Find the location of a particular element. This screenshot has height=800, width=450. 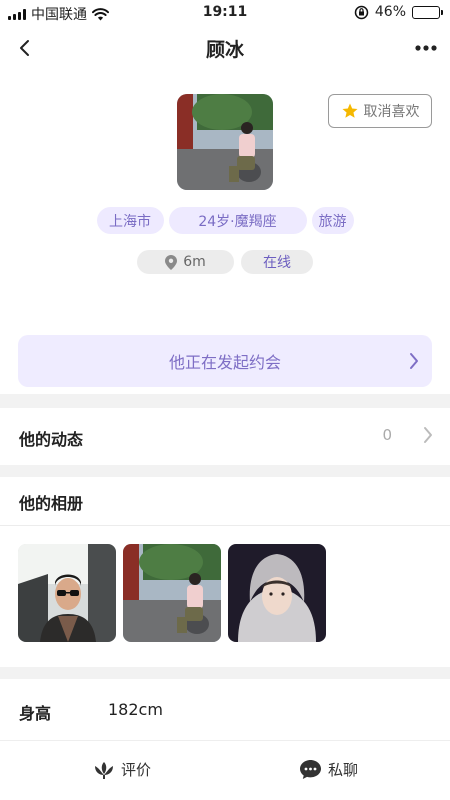

page-title: 顾冰 is located at coordinates (224, 50).